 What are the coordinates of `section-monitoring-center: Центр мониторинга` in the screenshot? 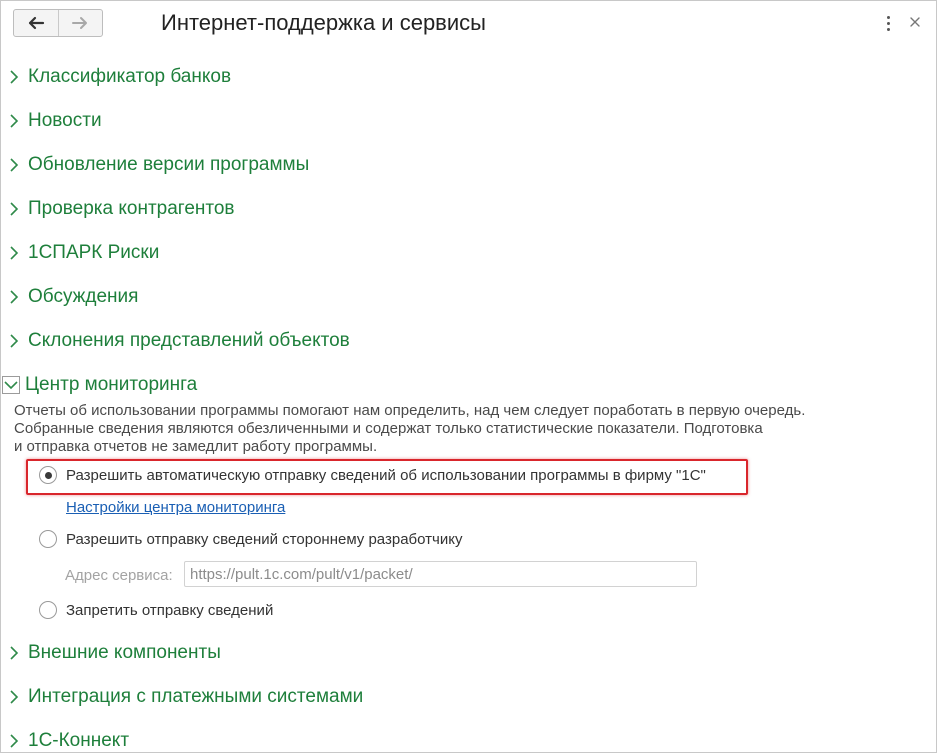 It's located at (99, 385).